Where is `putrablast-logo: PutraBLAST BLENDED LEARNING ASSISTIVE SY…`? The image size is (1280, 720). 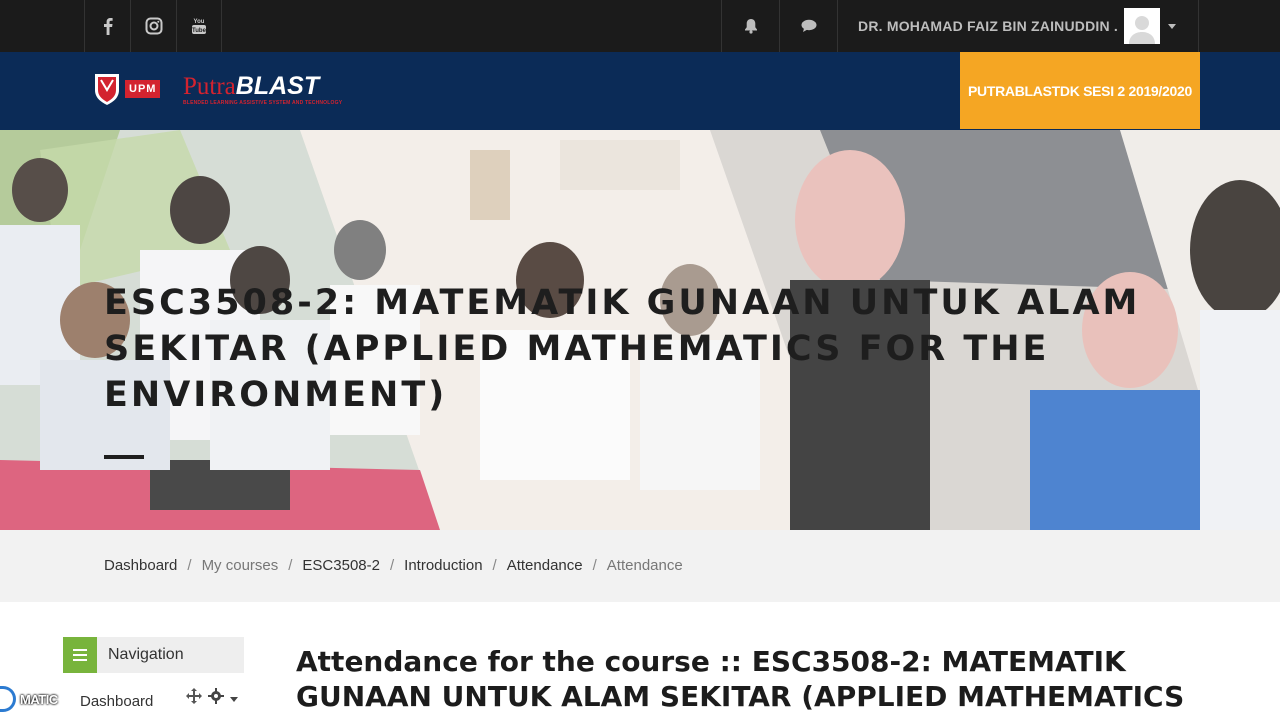
putrablast-logo: PutraBLAST BLENDED LEARNING ASSISTIVE SY… is located at coordinates (263, 89).